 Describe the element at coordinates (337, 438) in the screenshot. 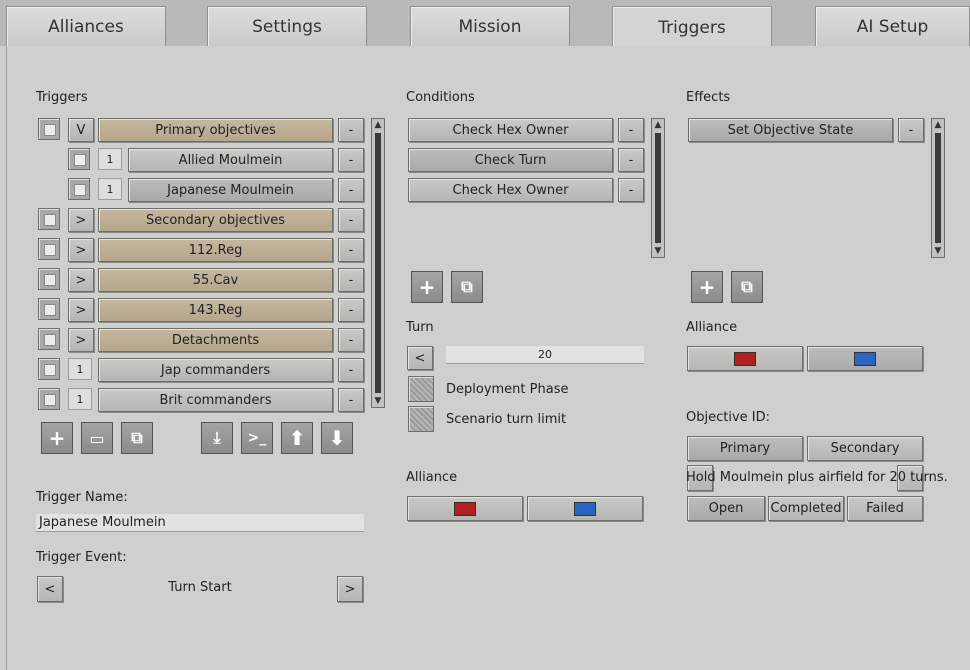

I see `move-down-button: ⬇` at that location.